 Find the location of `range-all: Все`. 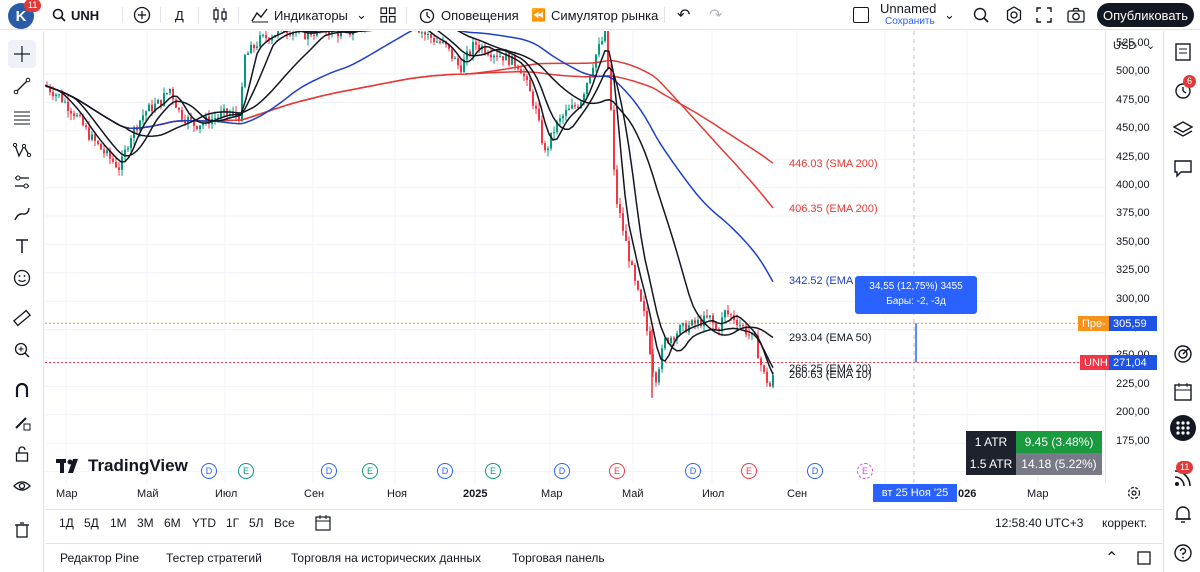

range-all: Все is located at coordinates (284, 523).